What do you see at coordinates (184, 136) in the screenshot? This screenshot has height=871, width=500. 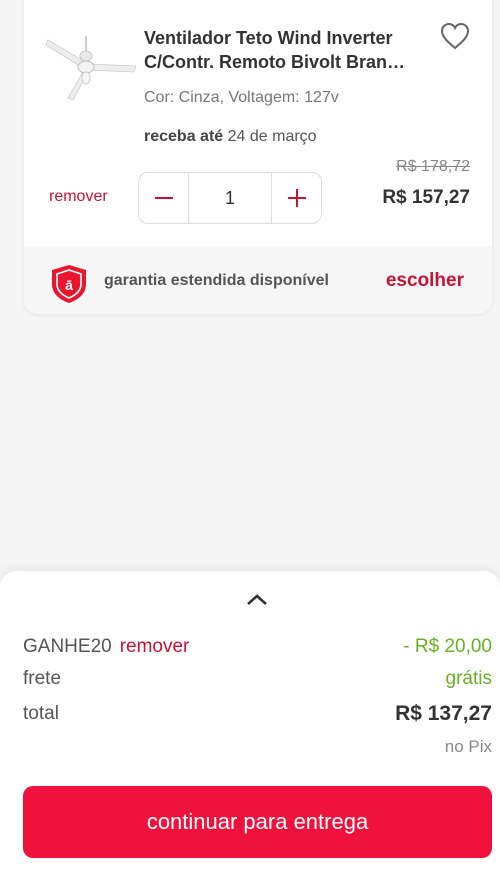 I see `delivery-label: receba até` at bounding box center [184, 136].